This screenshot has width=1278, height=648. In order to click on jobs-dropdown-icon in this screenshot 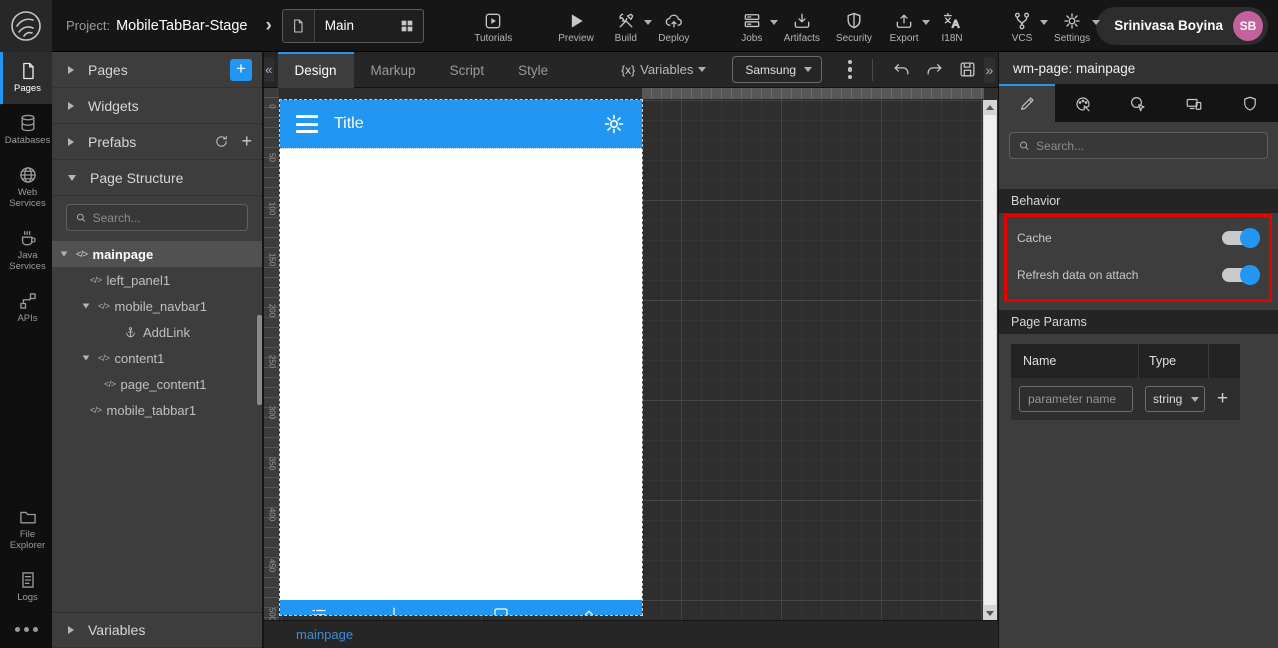, I will do `click(773, 22)`.